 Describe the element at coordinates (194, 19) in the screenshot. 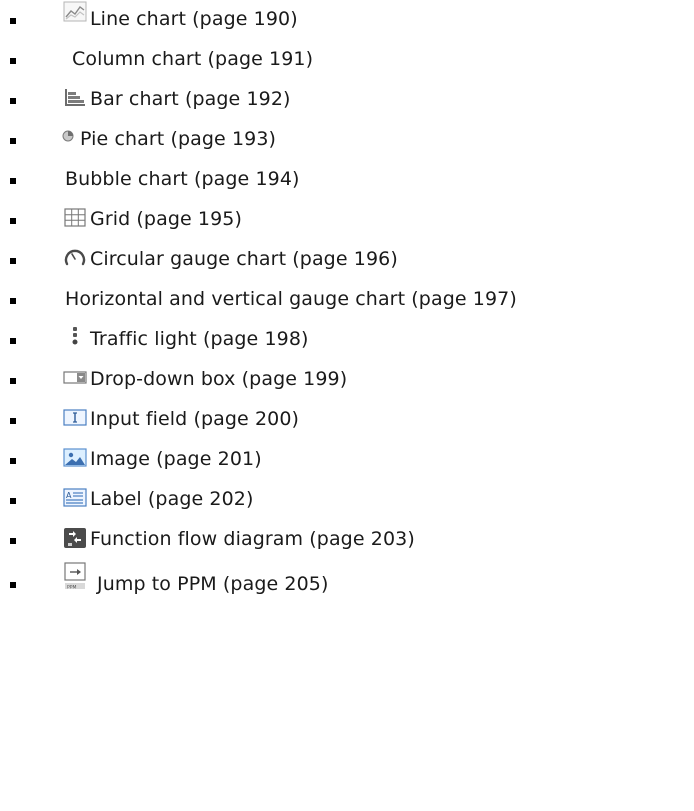

I see `list-item-link: Line chart (page 190)` at that location.